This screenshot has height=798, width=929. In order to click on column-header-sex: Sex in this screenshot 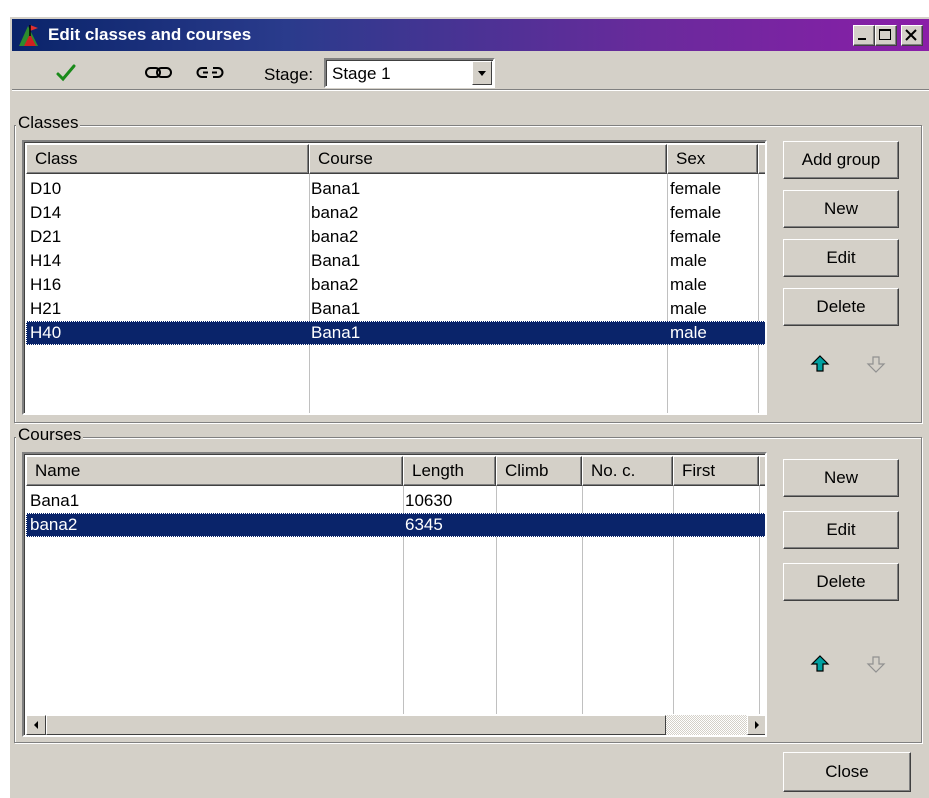, I will do `click(712, 159)`.